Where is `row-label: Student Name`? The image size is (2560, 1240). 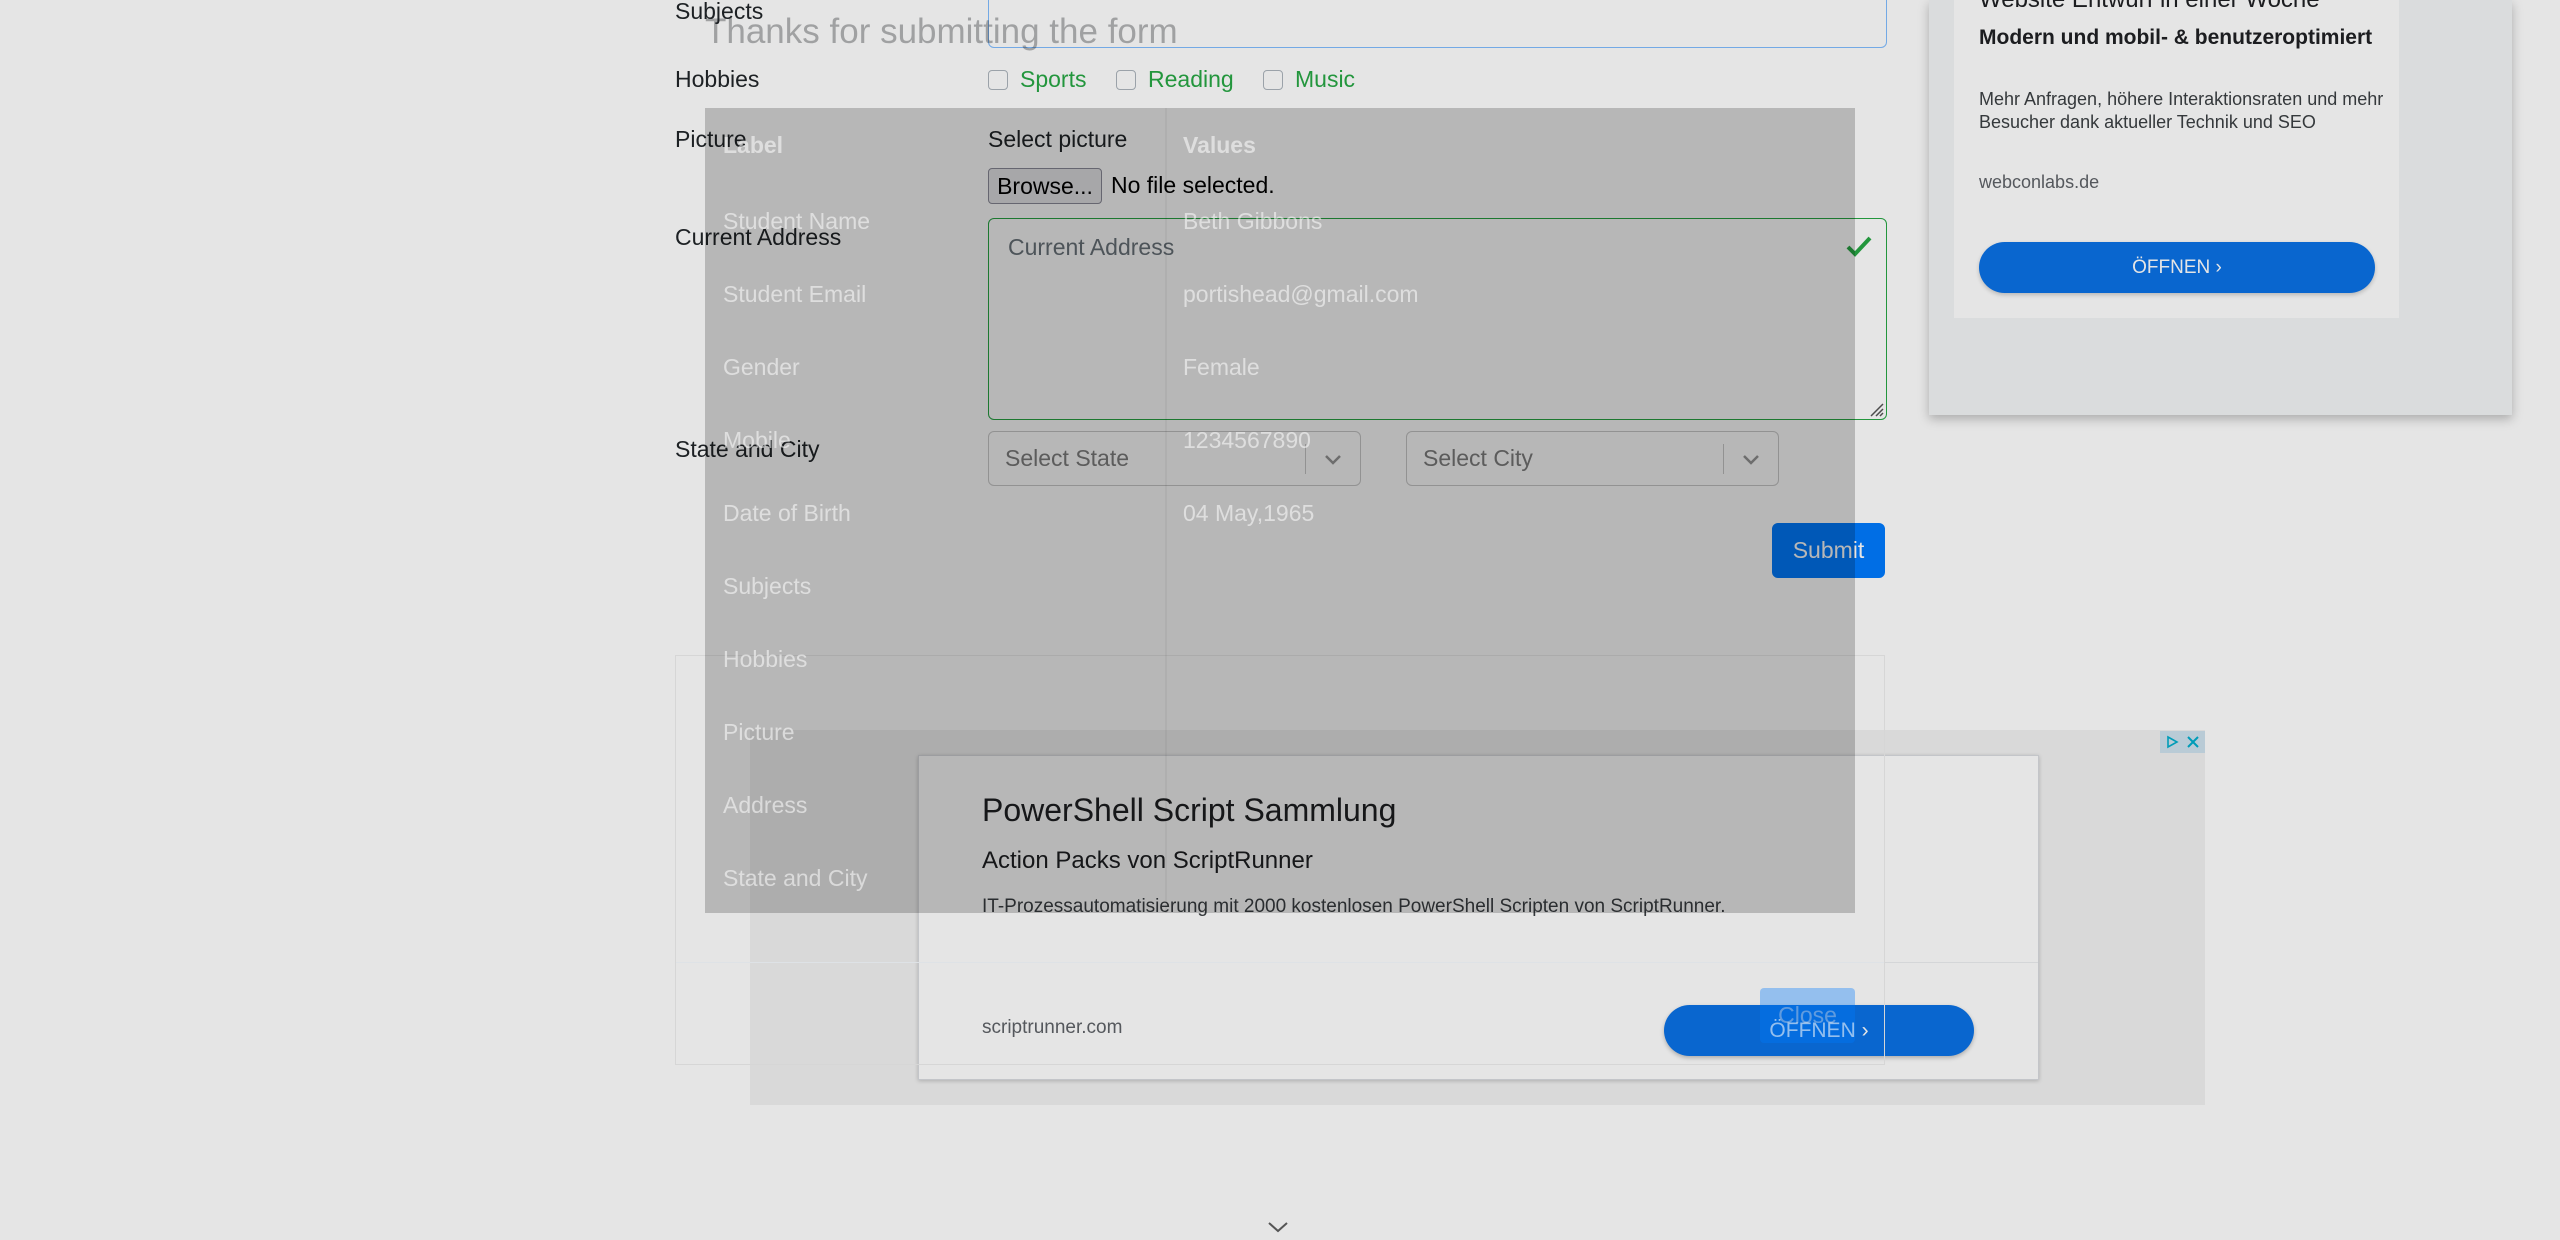
row-label: Student Name is located at coordinates (797, 221).